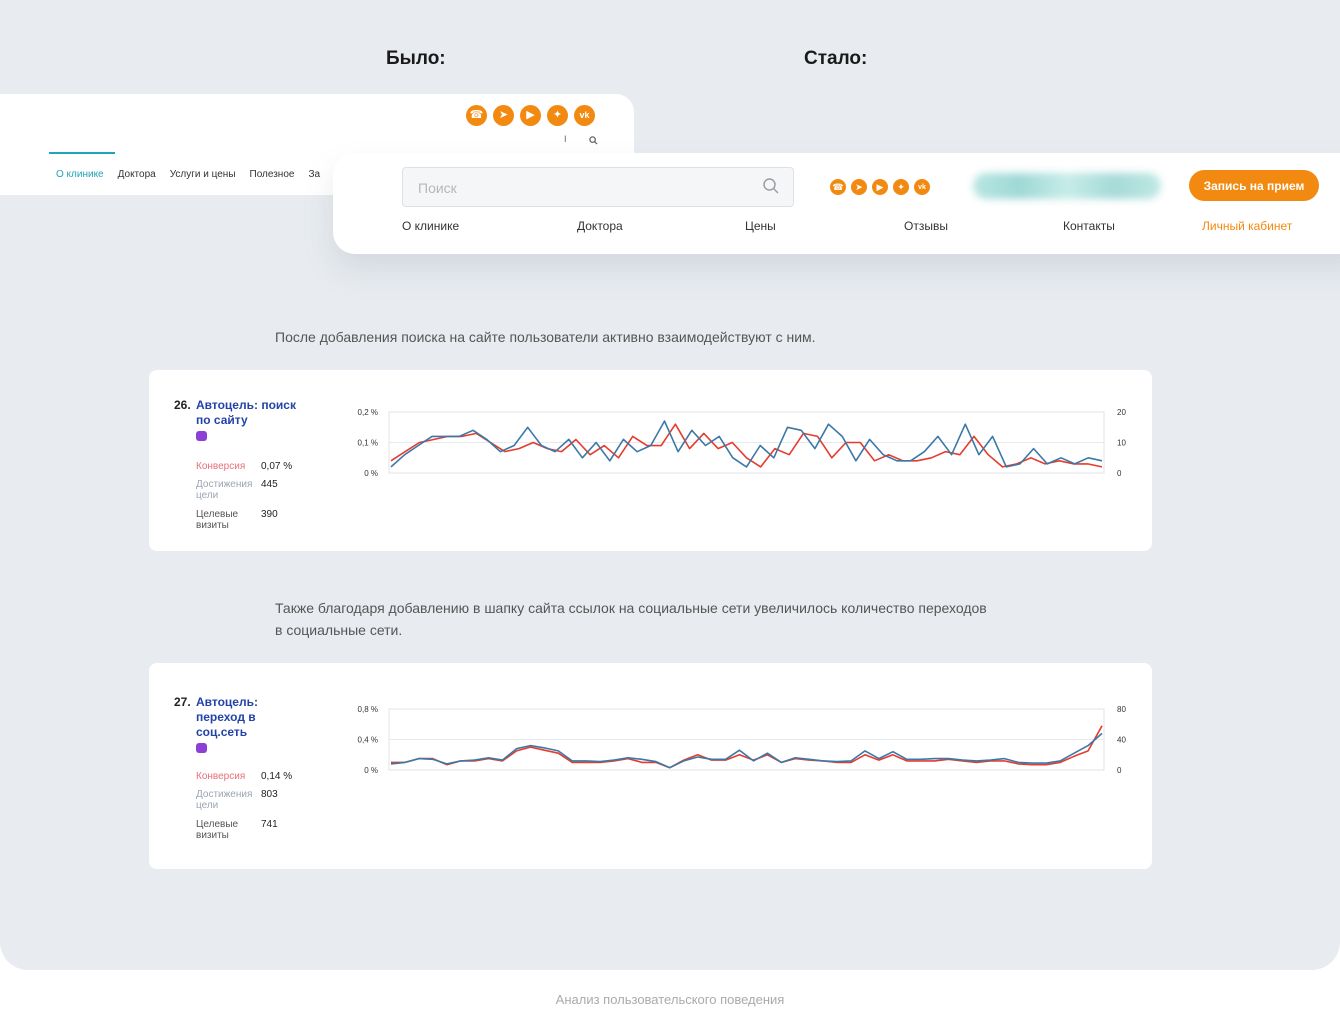 The image size is (1340, 1009). What do you see at coordinates (277, 466) in the screenshot?
I see `conversion-value: 0,07 %` at bounding box center [277, 466].